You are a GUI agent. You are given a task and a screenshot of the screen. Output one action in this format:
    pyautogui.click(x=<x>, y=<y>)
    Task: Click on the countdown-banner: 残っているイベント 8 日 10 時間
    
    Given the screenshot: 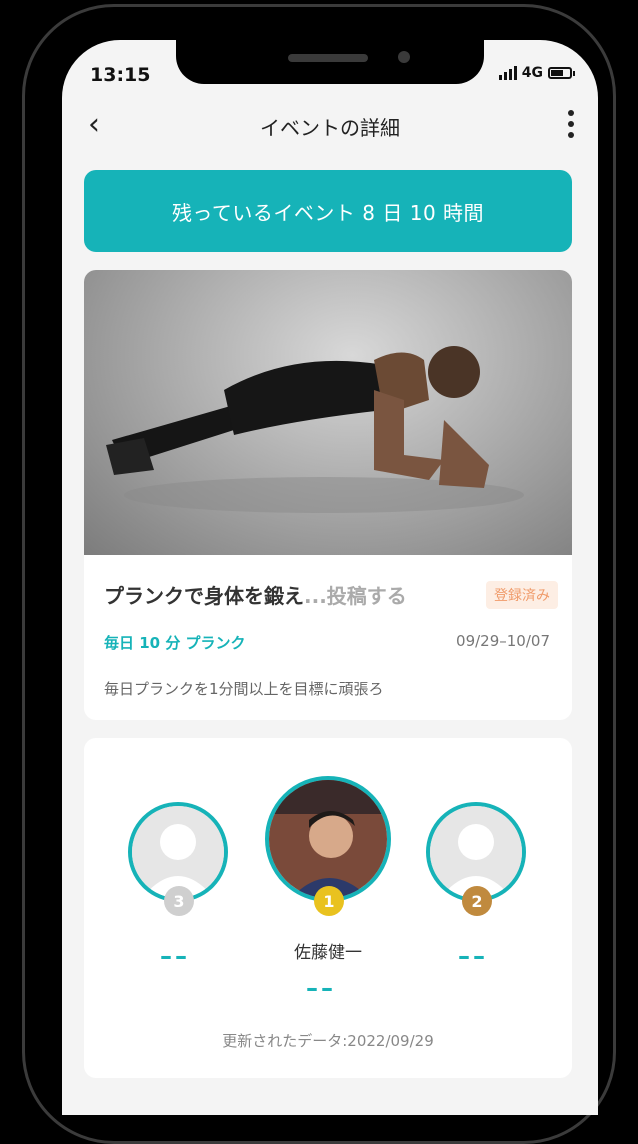 What is the action you would take?
    pyautogui.click(x=328, y=211)
    